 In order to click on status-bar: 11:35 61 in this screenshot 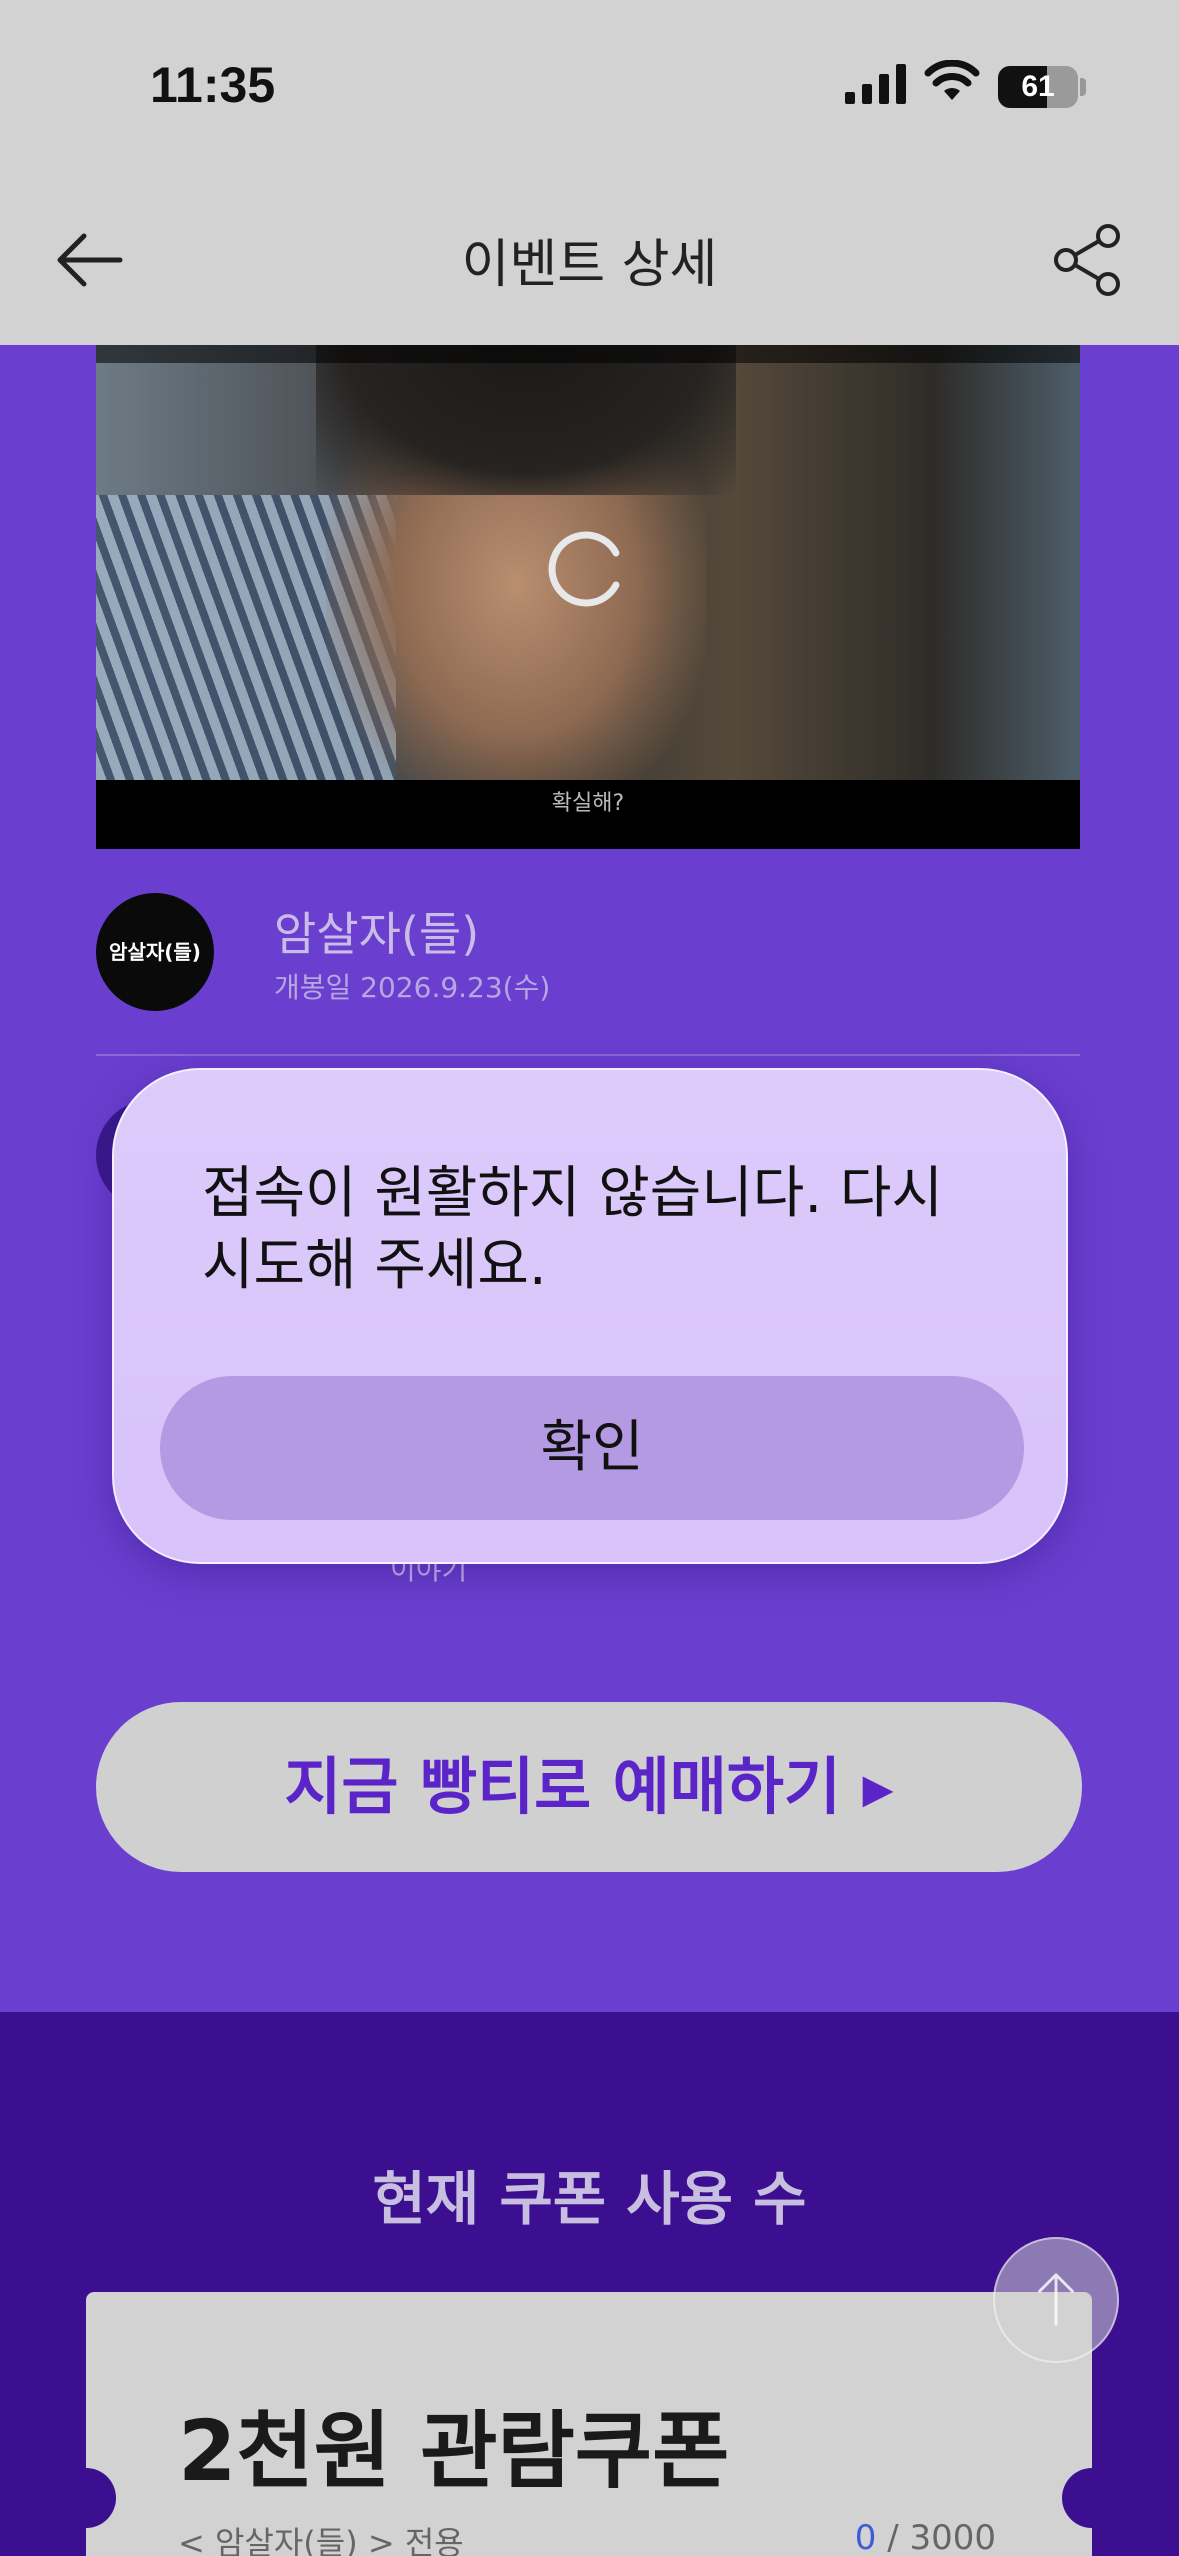, I will do `click(589, 85)`.